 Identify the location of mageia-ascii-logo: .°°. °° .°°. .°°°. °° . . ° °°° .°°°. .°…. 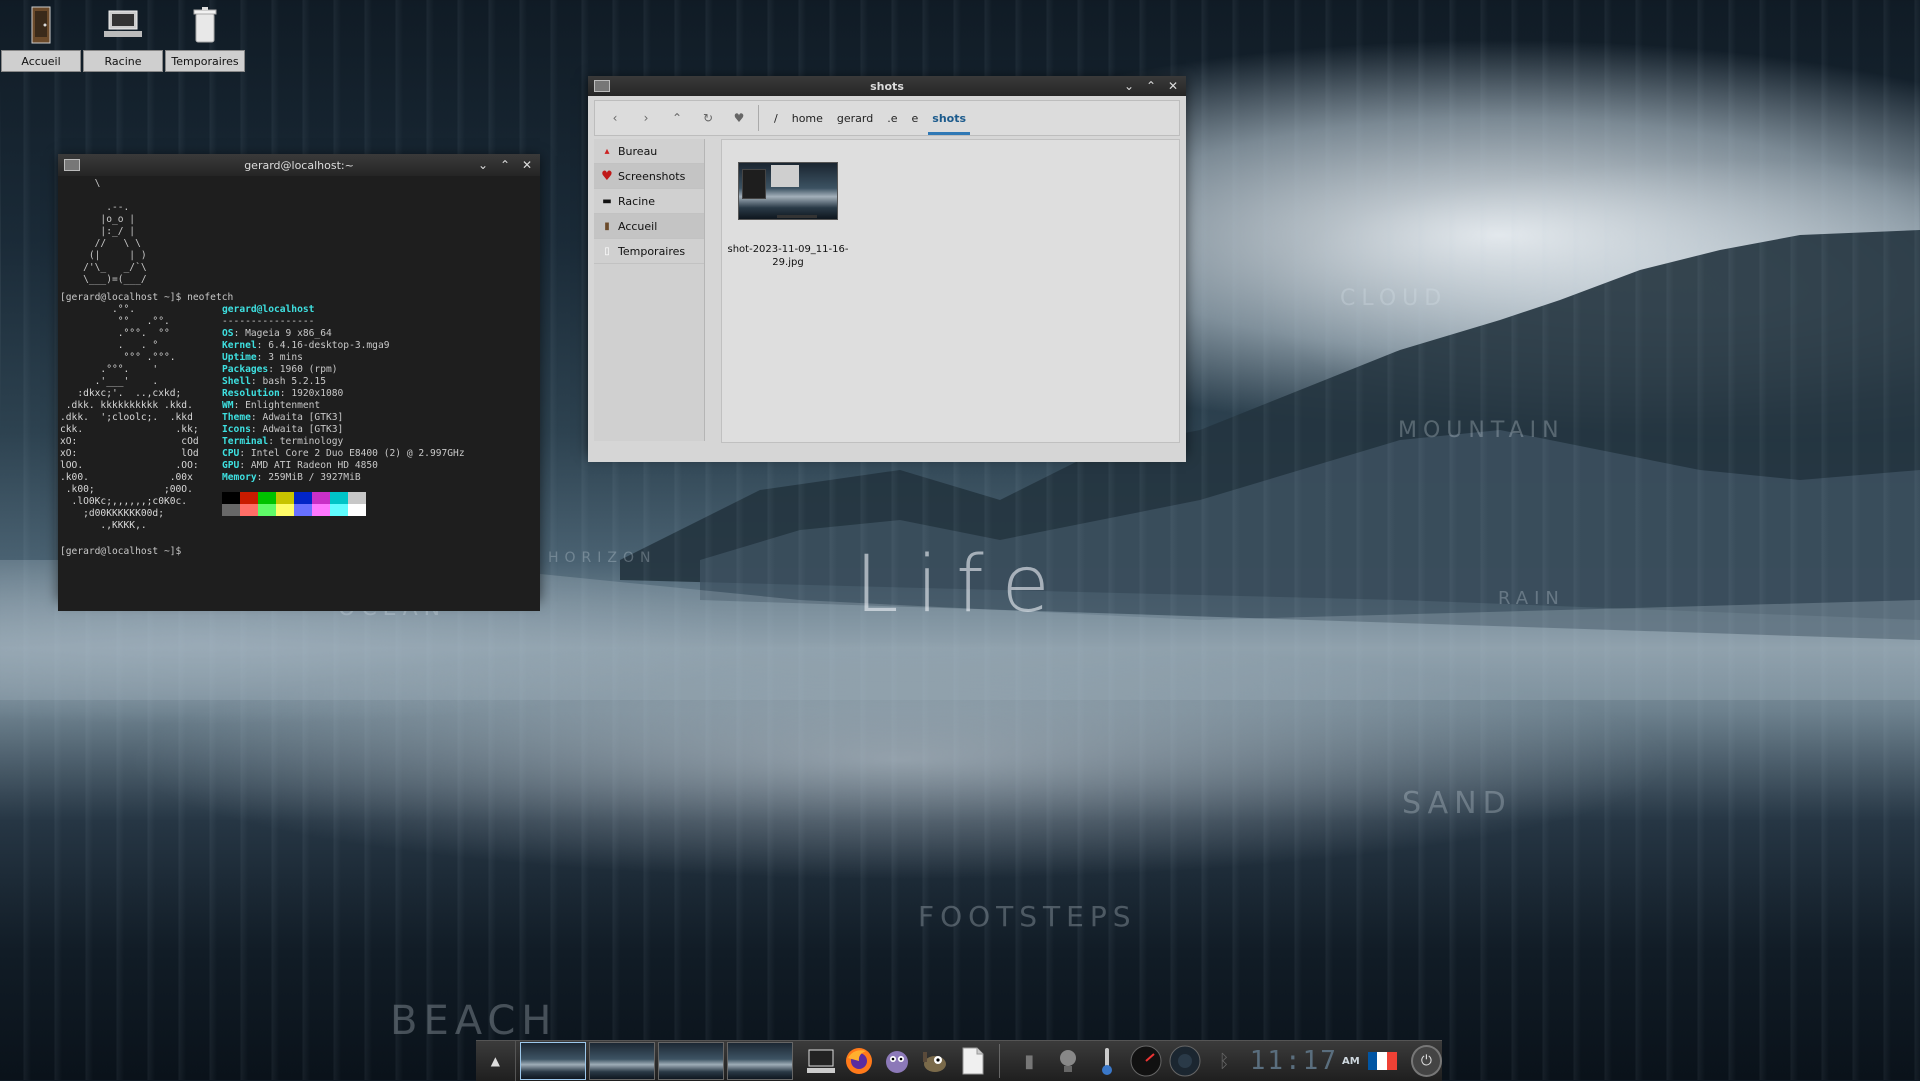
(129, 417).